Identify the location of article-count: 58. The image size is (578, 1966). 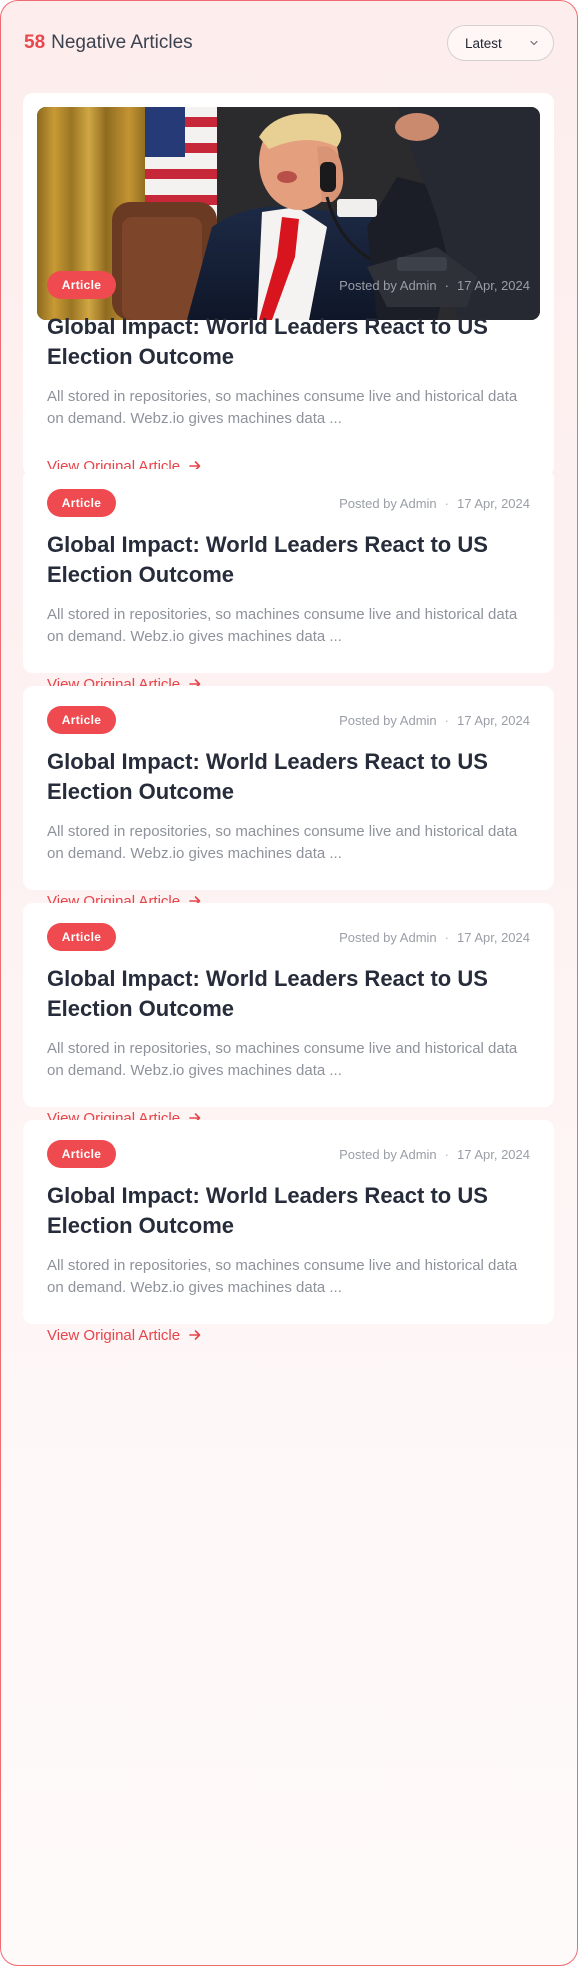
(35, 42).